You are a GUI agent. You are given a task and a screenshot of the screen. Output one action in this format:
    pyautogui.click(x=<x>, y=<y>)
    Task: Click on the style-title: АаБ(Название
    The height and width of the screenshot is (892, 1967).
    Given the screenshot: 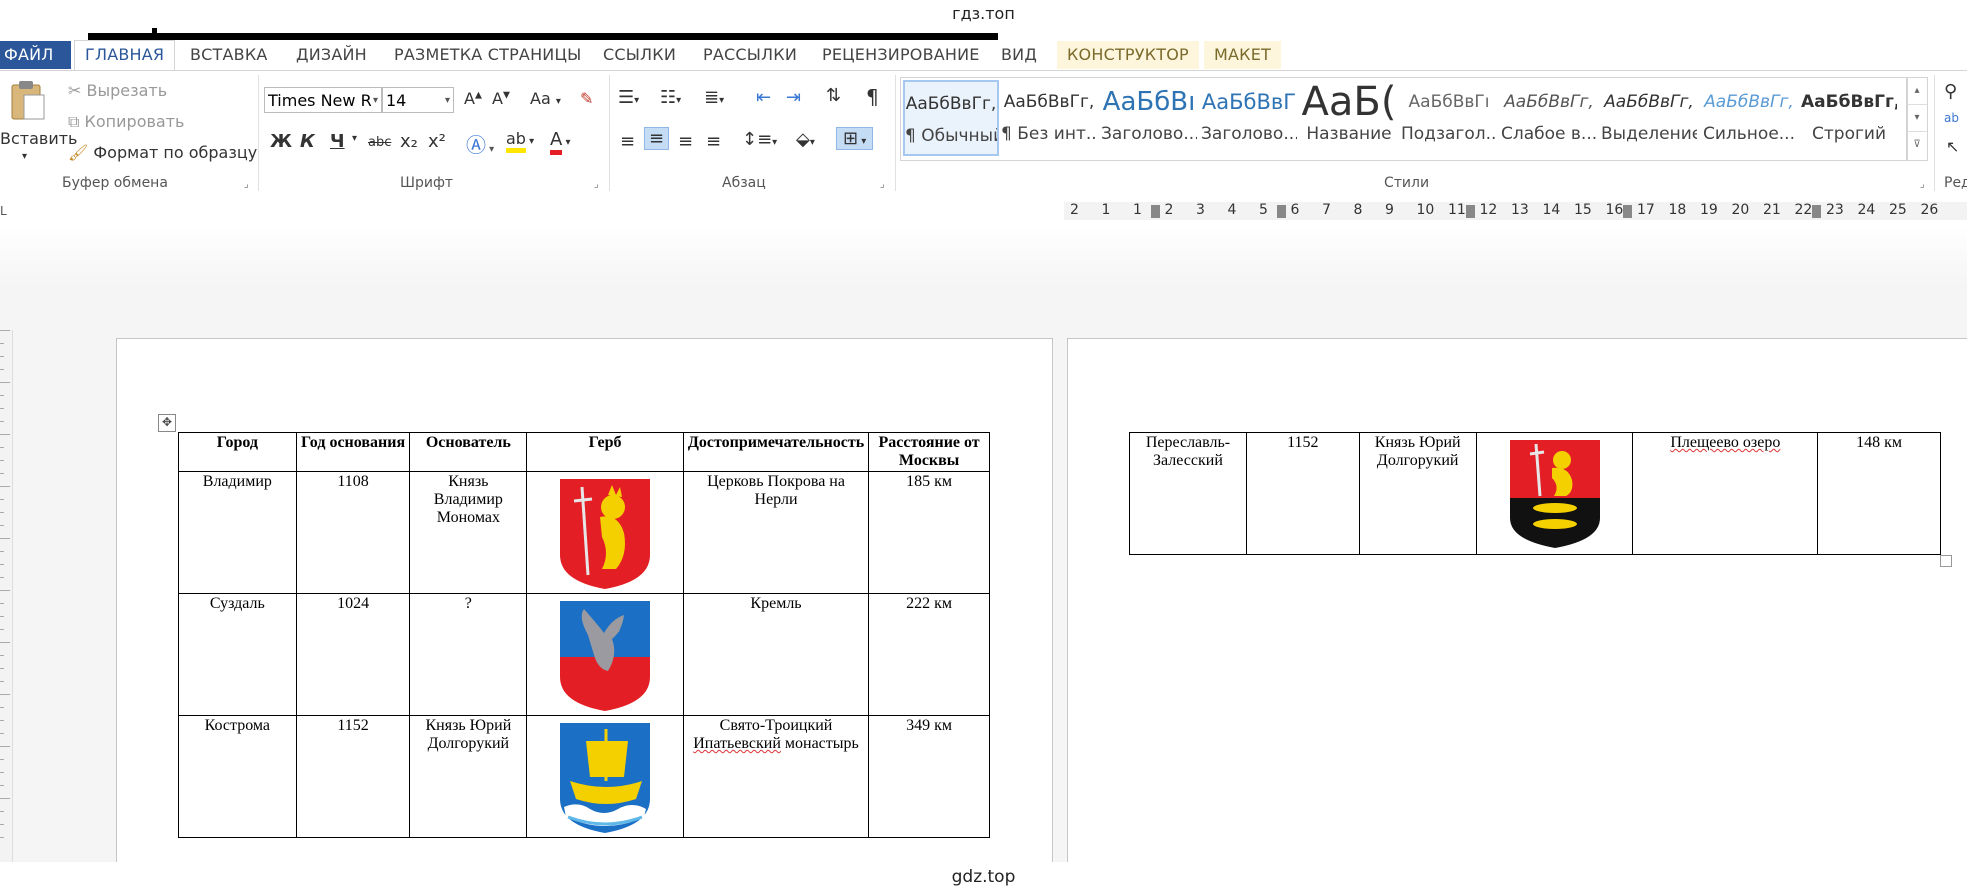 What is the action you would take?
    pyautogui.click(x=1349, y=118)
    